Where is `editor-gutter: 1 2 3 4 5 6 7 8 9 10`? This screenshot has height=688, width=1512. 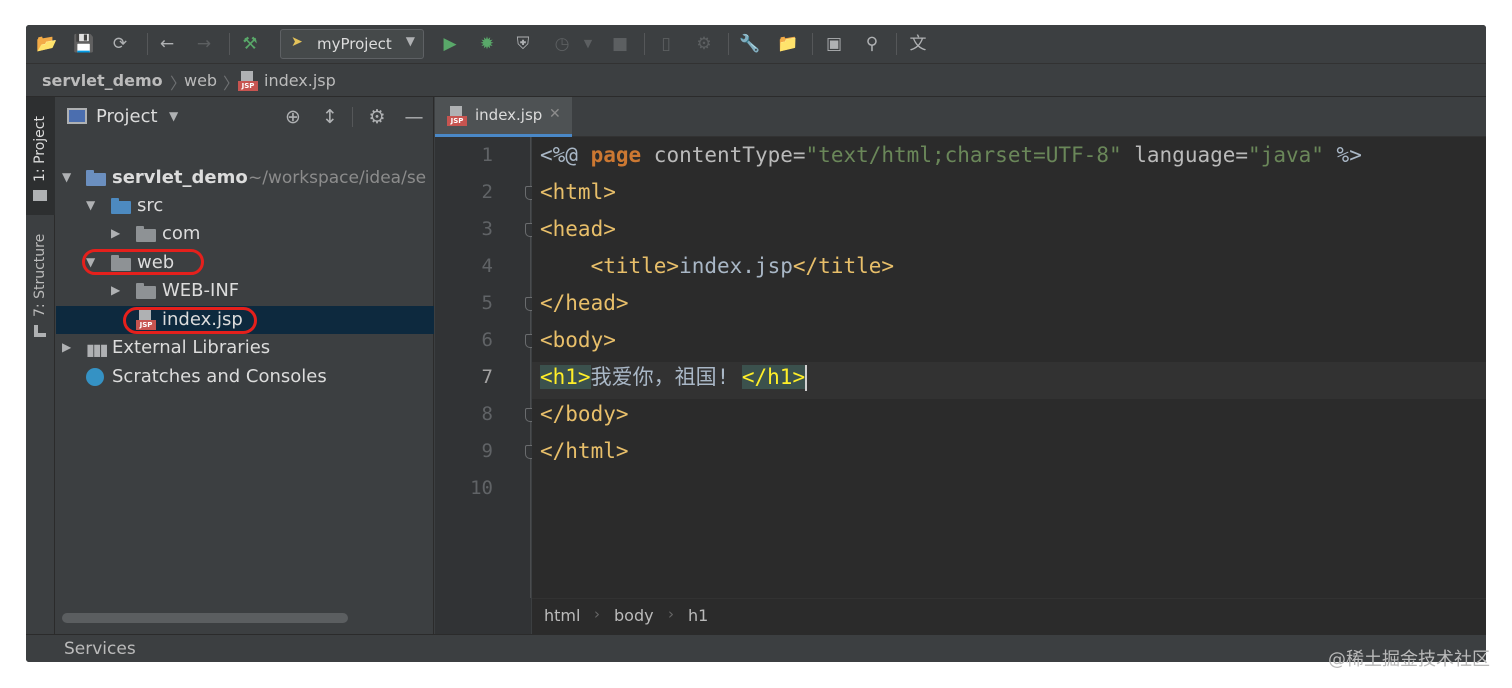
editor-gutter: 1 2 3 4 5 6 7 8 9 10 is located at coordinates (486, 367).